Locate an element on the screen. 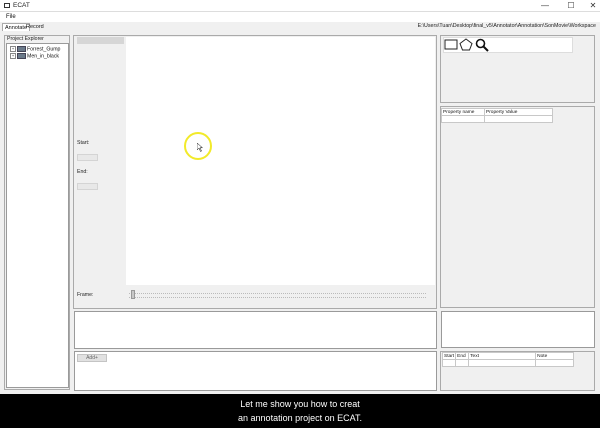 The image size is (600, 428). frame-label: Frame: is located at coordinates (85, 295).